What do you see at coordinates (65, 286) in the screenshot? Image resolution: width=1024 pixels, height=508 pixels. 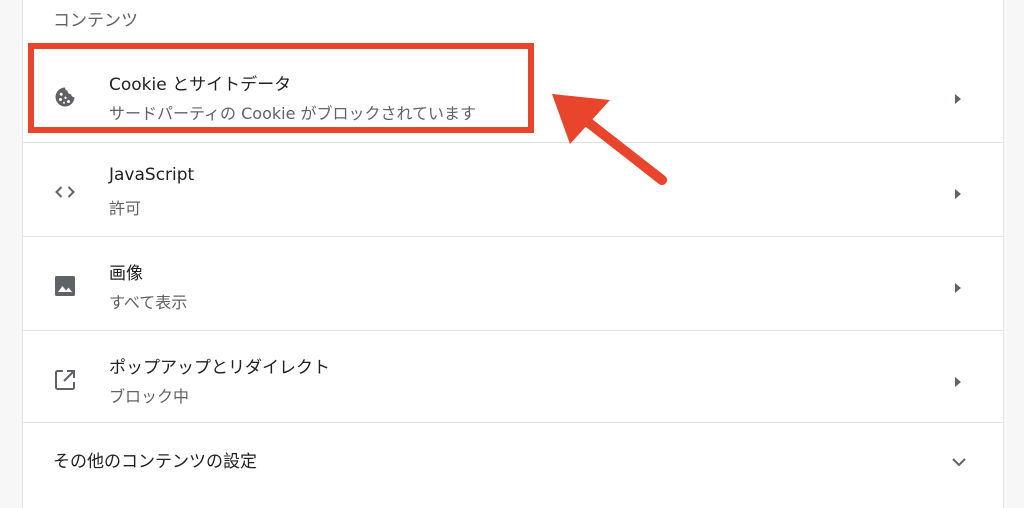 I see `image-icon` at bounding box center [65, 286].